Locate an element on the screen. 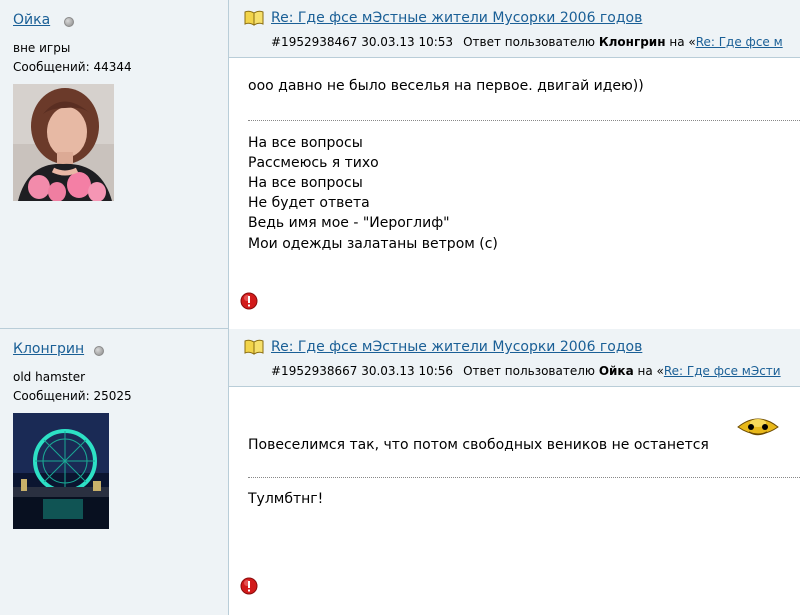 The height and width of the screenshot is (615, 800). author-status: old hamster is located at coordinates (49, 377).